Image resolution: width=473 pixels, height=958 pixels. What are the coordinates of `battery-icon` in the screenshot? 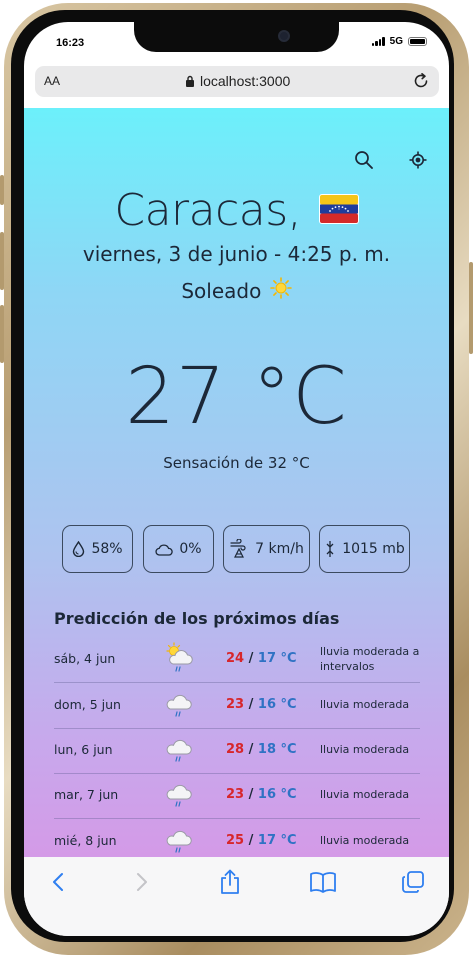 It's located at (417, 41).